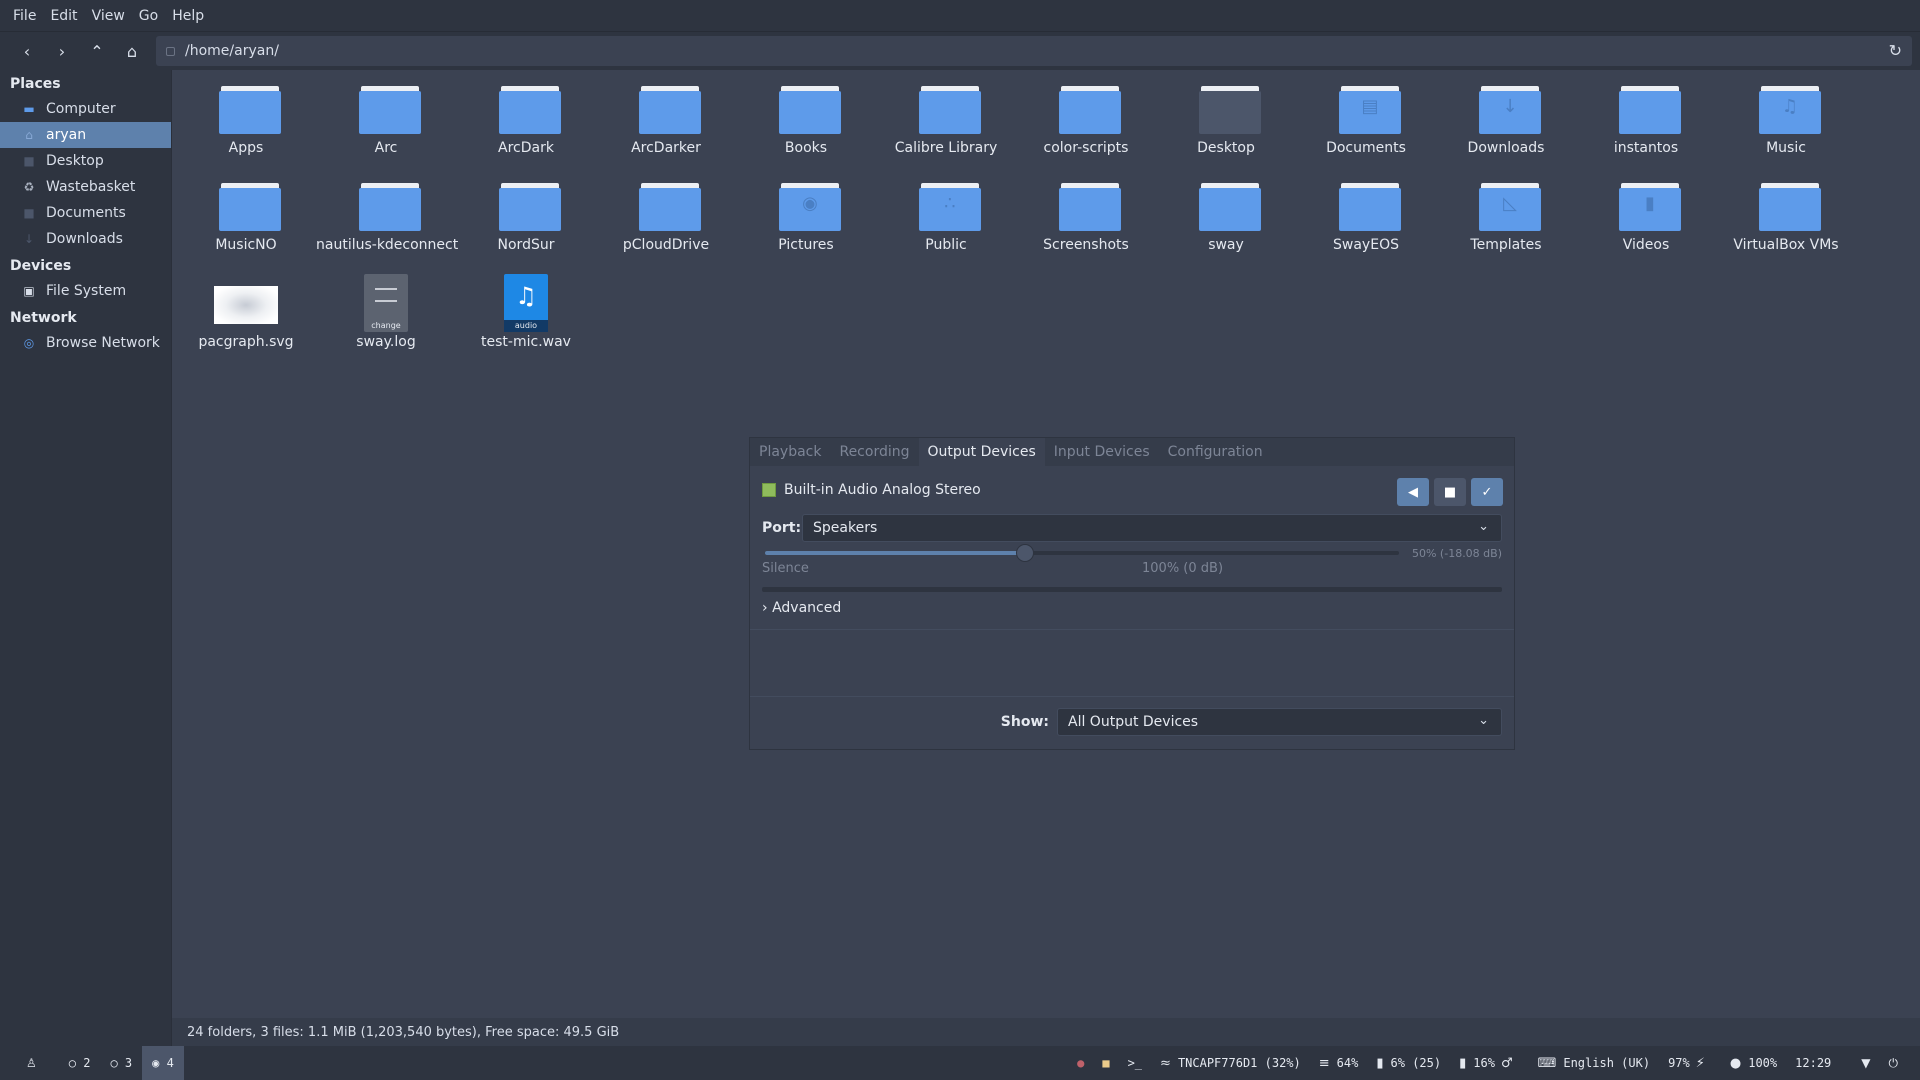 The width and height of the screenshot is (1920, 1080). What do you see at coordinates (526, 318) in the screenshot?
I see `file-item: ♫ audio test-mic.wav` at bounding box center [526, 318].